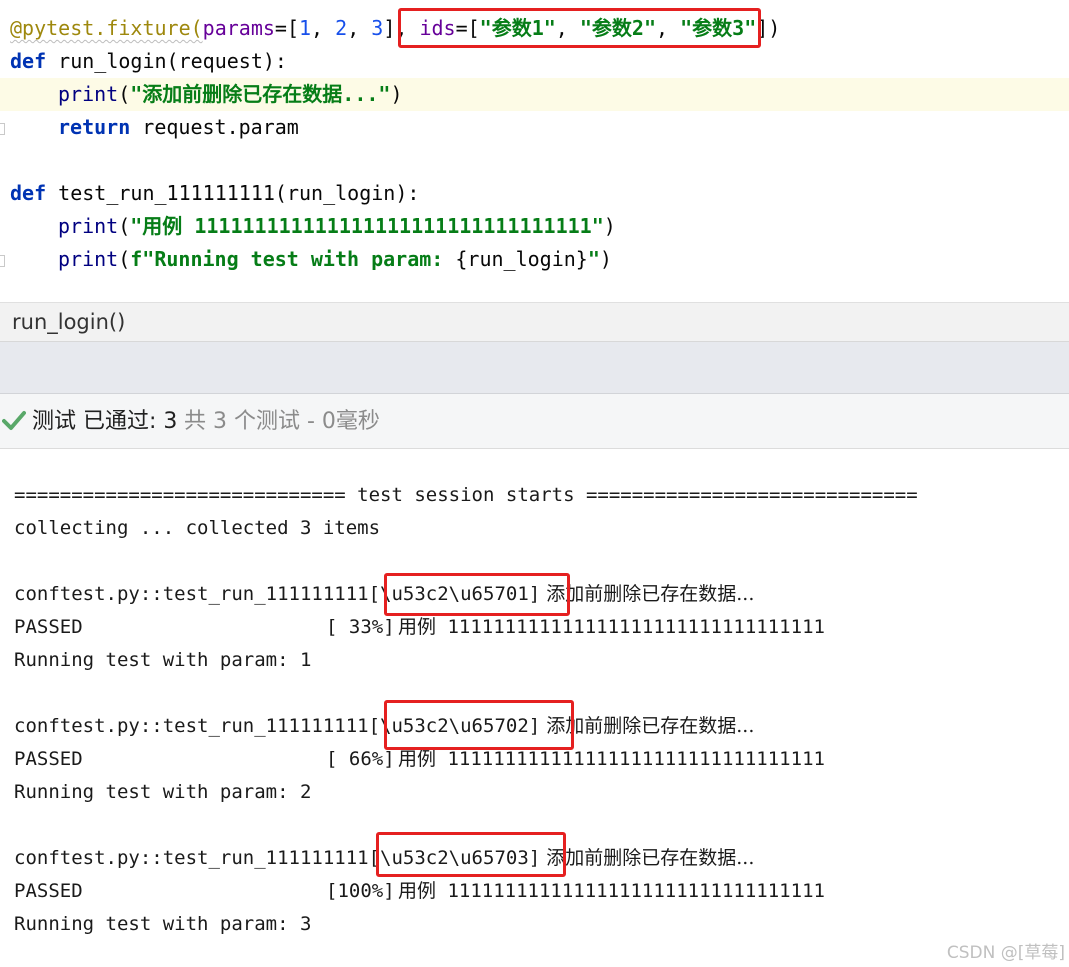 Image resolution: width=1069 pixels, height=967 pixels. What do you see at coordinates (718, 28) in the screenshot?
I see `string-token: "参数3"` at bounding box center [718, 28].